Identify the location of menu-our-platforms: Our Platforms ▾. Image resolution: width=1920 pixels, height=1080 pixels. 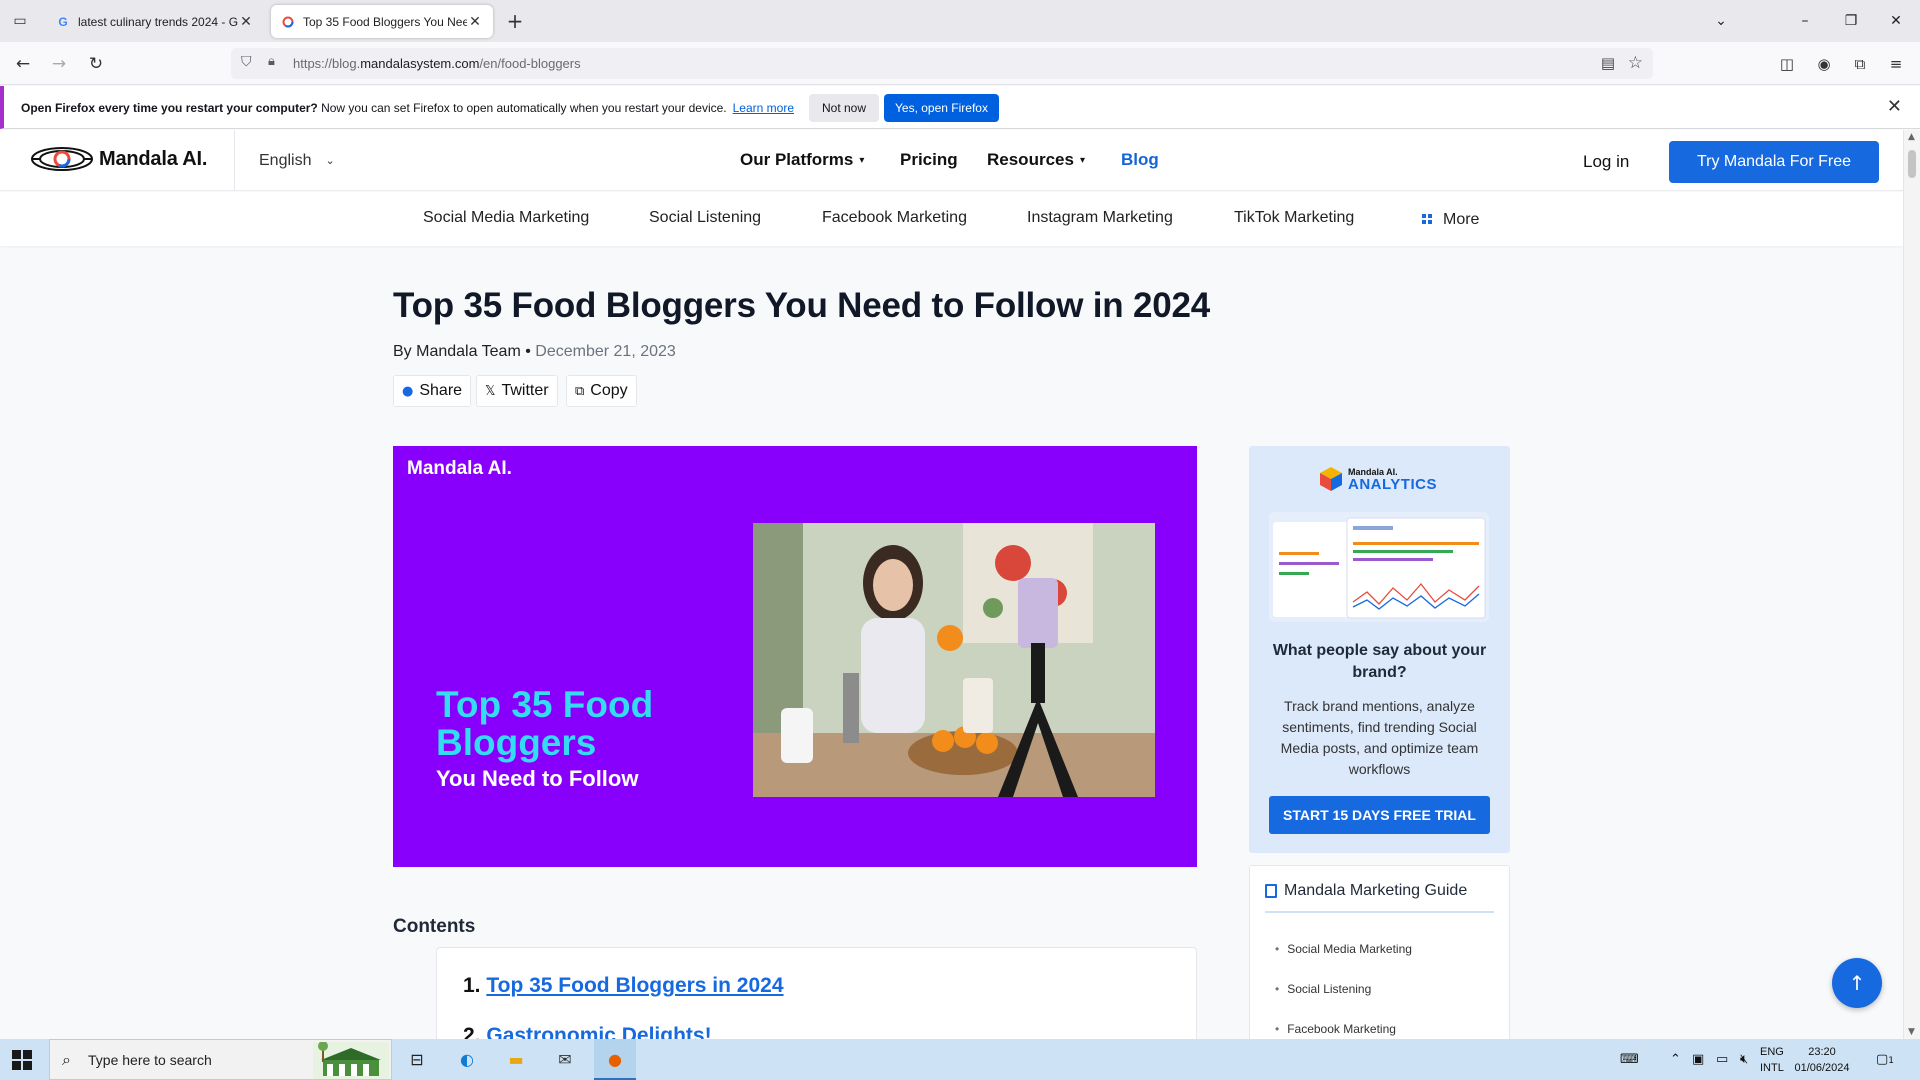
(802, 160).